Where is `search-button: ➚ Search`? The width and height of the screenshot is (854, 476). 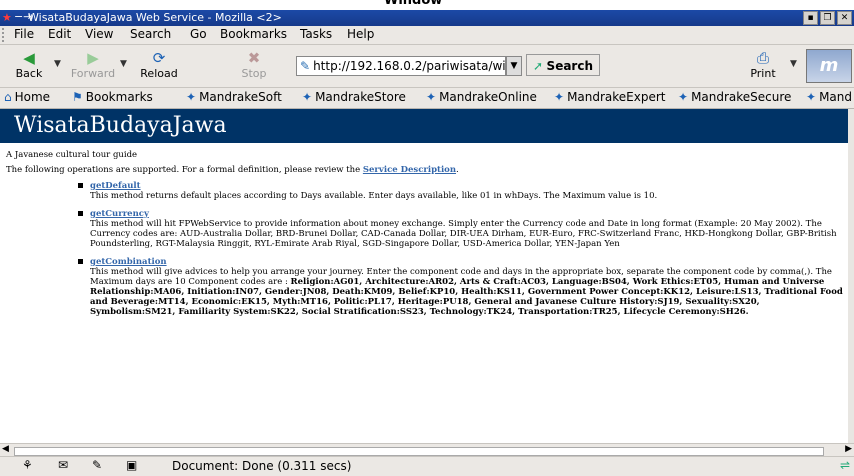
search-button: ➚ Search is located at coordinates (563, 65).